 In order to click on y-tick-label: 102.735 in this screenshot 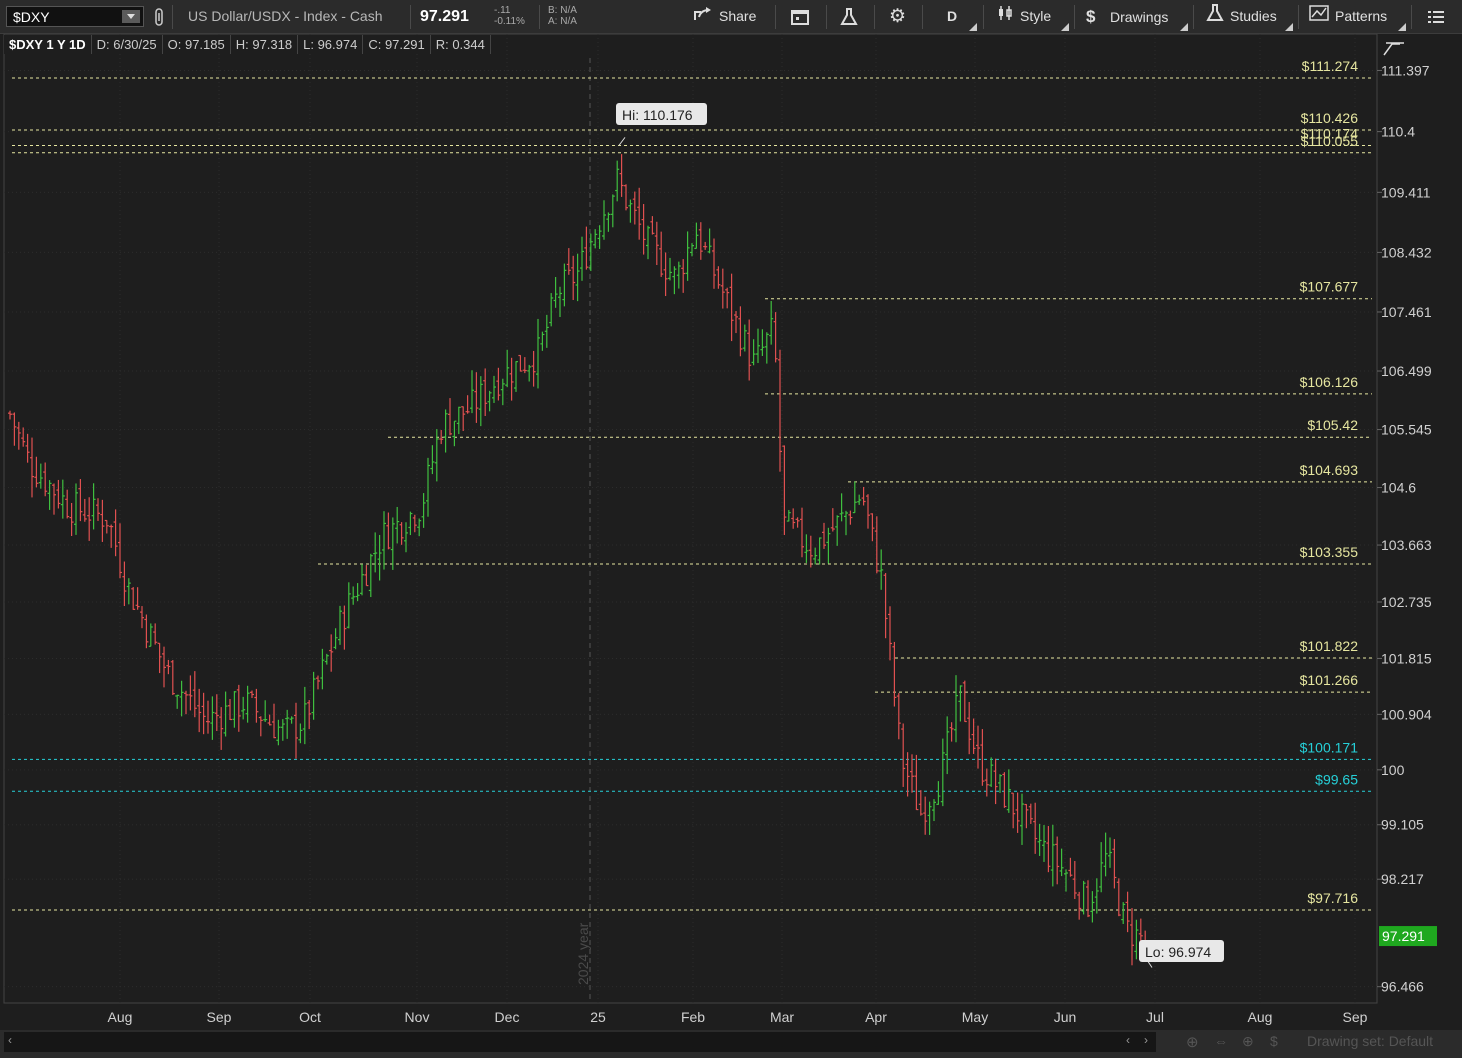, I will do `click(1406, 602)`.